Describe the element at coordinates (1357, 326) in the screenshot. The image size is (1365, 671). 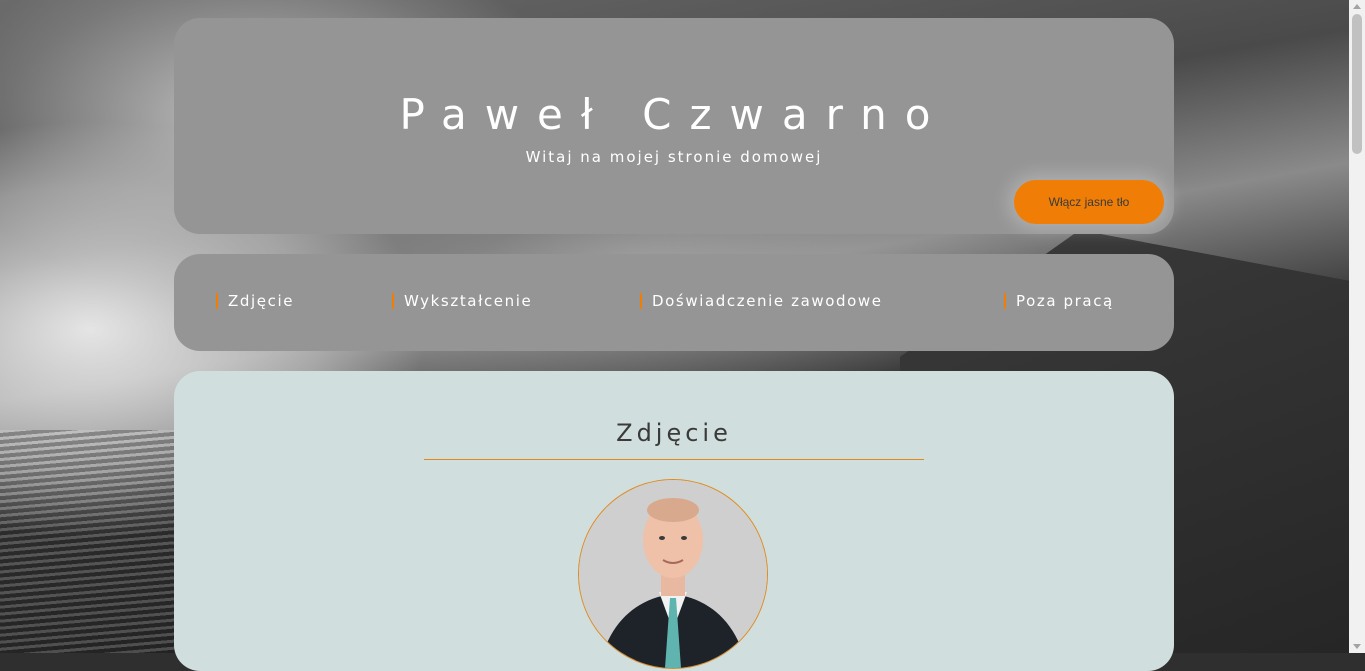
I see `vertical-scrollbar` at that location.